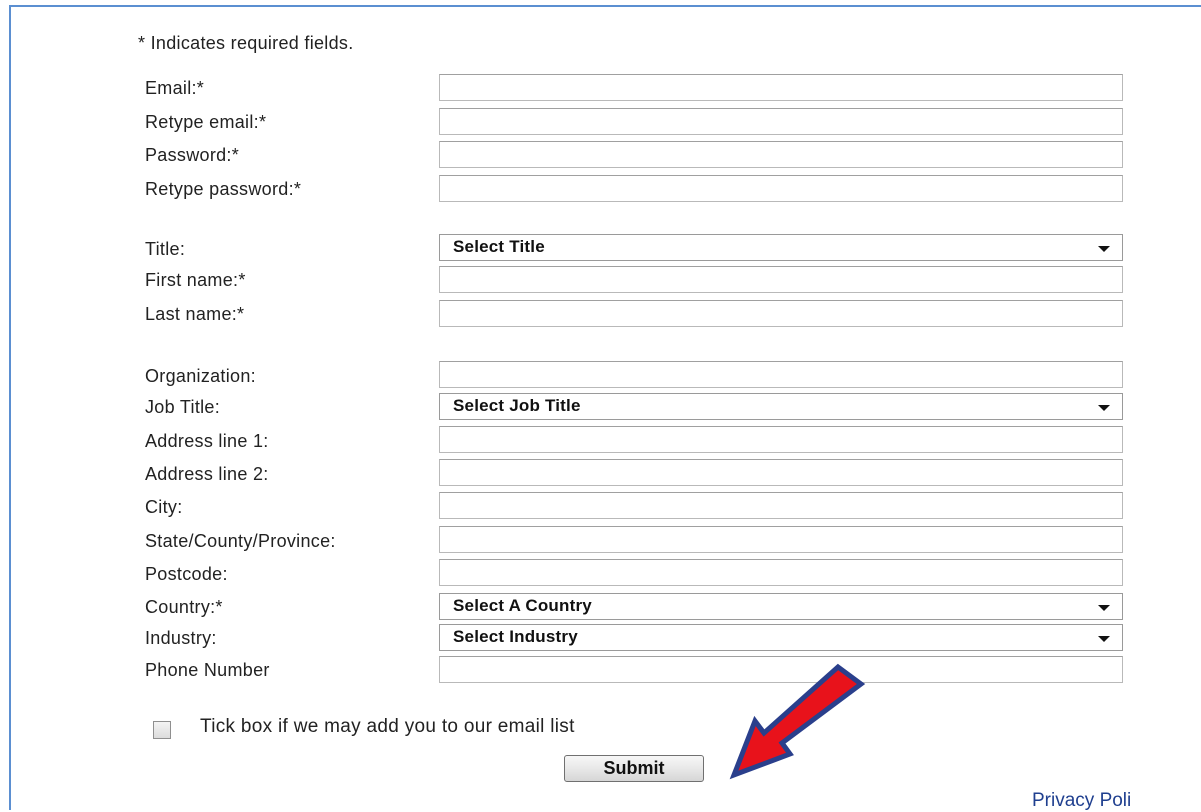 The image size is (1201, 812). I want to click on arrow-shape, so click(797, 721).